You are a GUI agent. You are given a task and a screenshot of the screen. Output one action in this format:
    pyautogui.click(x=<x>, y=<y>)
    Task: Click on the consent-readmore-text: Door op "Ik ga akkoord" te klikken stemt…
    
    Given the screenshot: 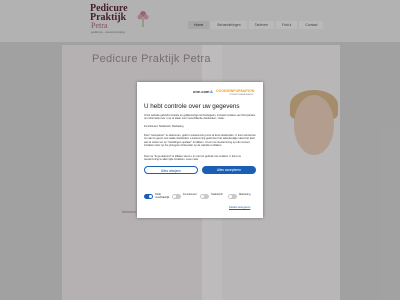 What is the action you would take?
    pyautogui.click(x=200, y=158)
    